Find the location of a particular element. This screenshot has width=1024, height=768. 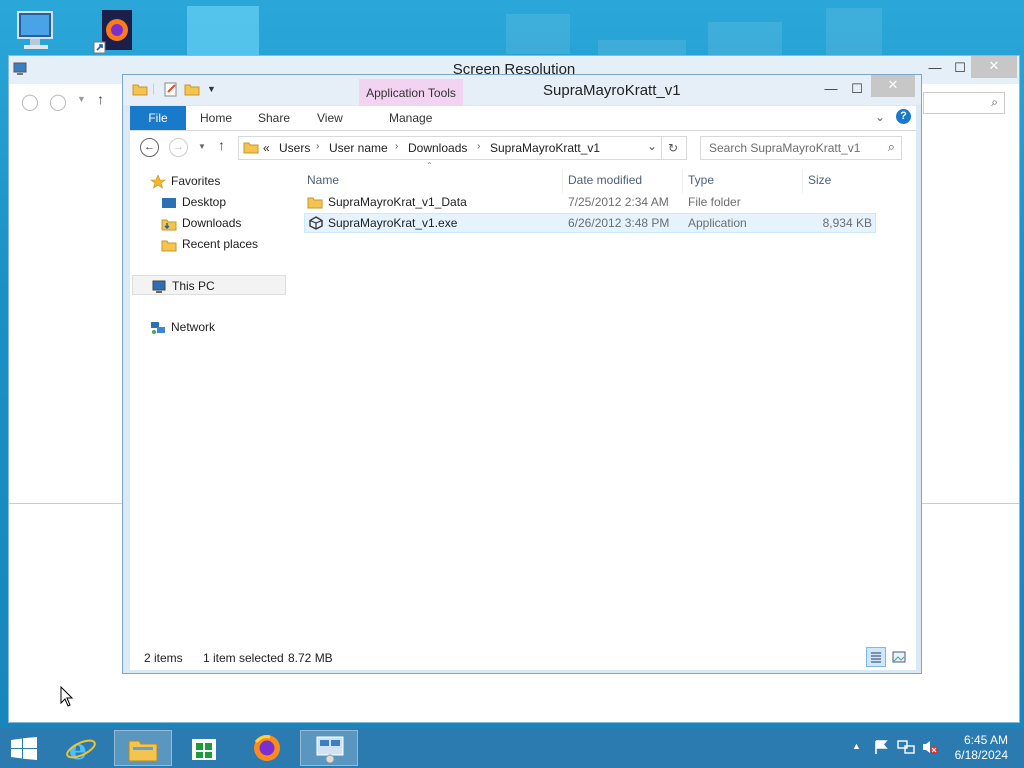

refresh-button: ↻ is located at coordinates (673, 148).